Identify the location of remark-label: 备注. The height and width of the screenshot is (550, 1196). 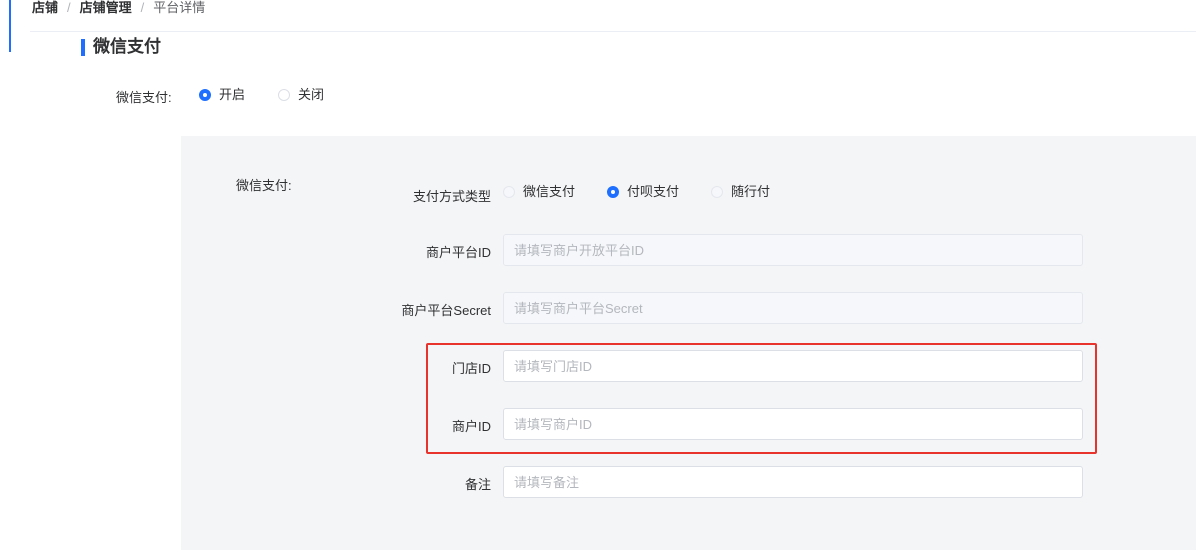
(477, 484).